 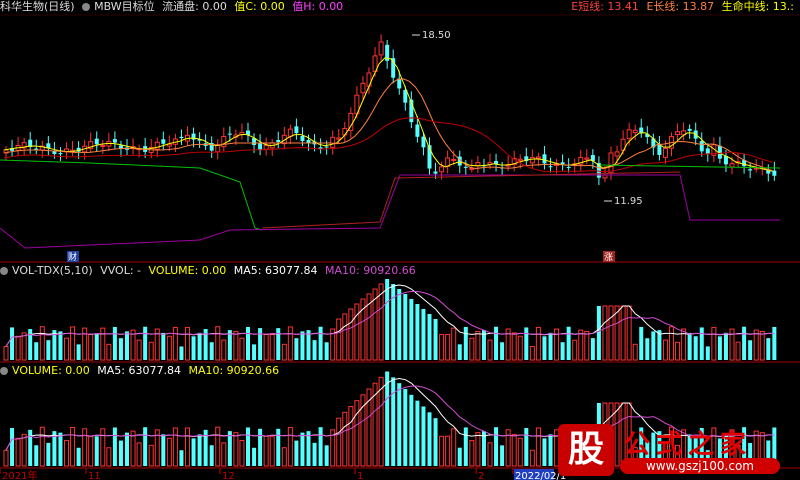 What do you see at coordinates (628, 201) in the screenshot?
I see `low-price-label: 11.95` at bounding box center [628, 201].